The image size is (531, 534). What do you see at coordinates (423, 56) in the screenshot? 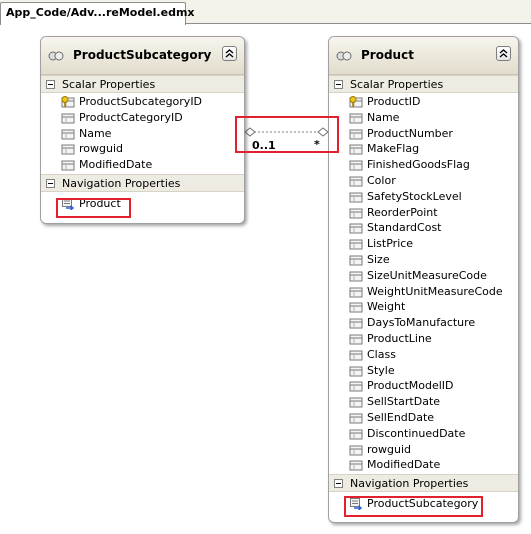
I see `entity-header: Product` at bounding box center [423, 56].